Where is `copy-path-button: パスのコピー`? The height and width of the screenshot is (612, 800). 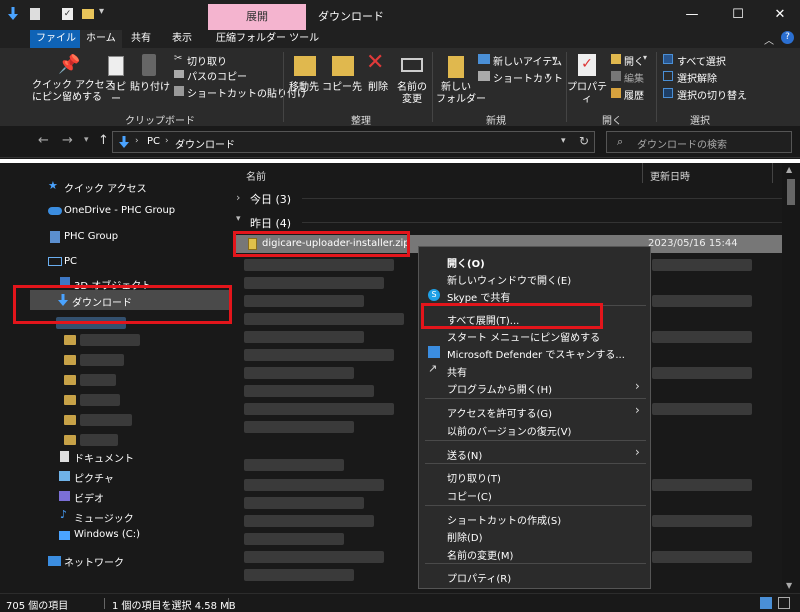 copy-path-button: パスのコピー is located at coordinates (217, 75).